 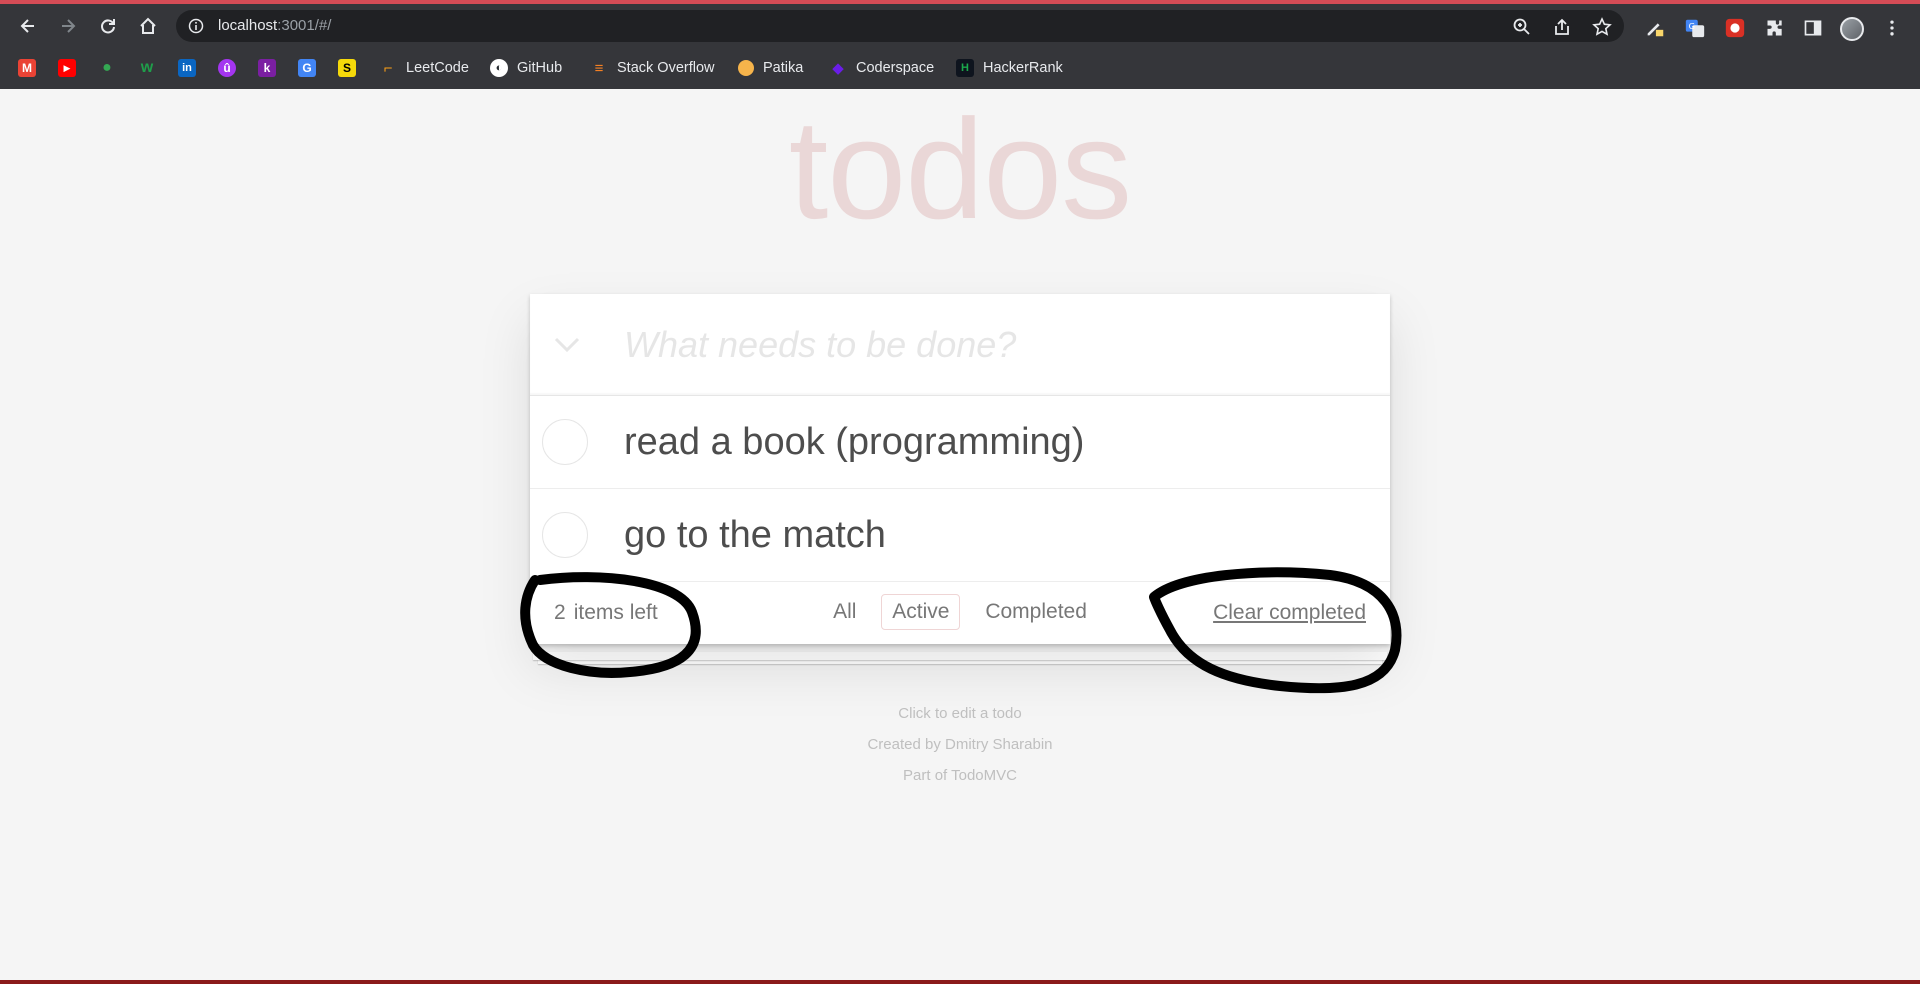 I want to click on home-button, so click(x=148, y=26).